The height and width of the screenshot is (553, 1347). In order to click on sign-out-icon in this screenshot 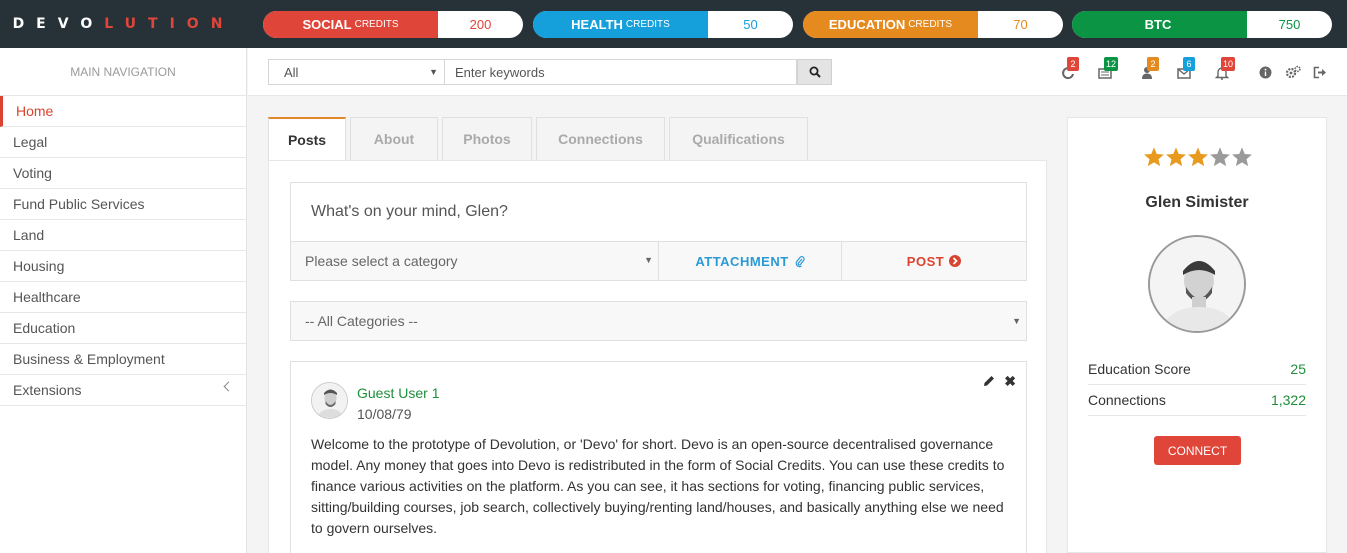, I will do `click(1319, 72)`.